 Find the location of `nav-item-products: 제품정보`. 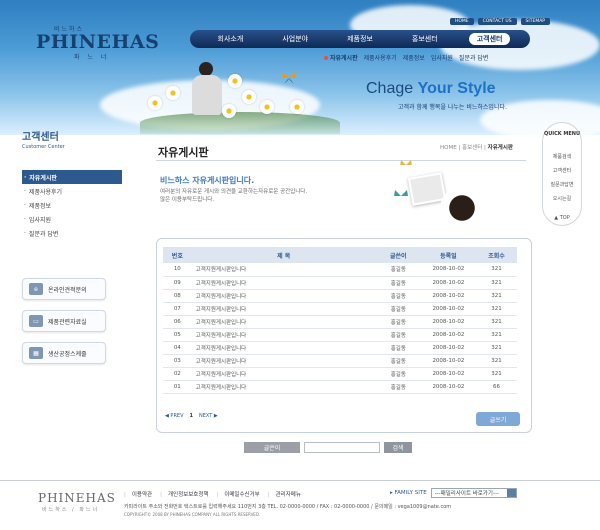

nav-item-products: 제품정보 is located at coordinates (360, 39).